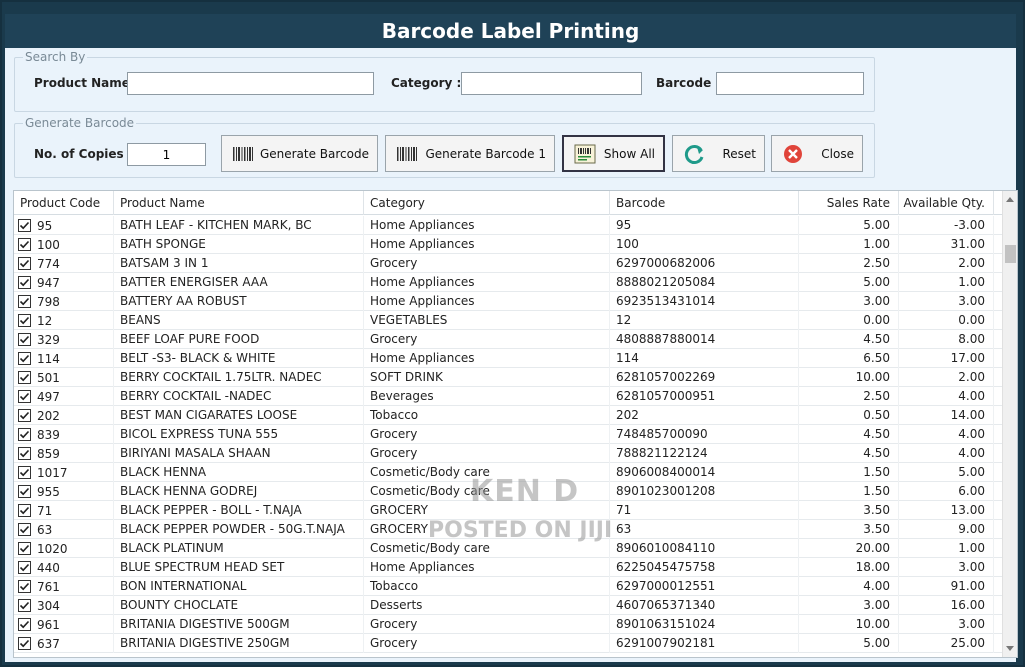 The width and height of the screenshot is (1025, 667). Describe the element at coordinates (551, 83) in the screenshot. I see `category-input` at that location.